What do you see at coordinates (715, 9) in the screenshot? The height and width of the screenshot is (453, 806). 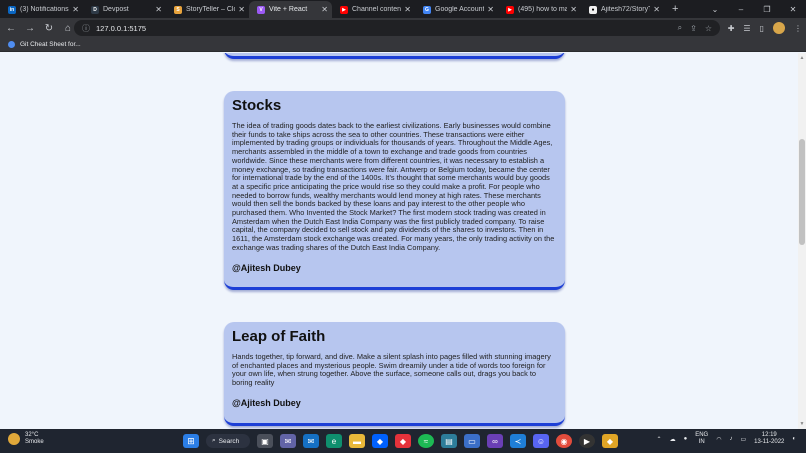 I see `tab-search-icon: ⌄` at bounding box center [715, 9].